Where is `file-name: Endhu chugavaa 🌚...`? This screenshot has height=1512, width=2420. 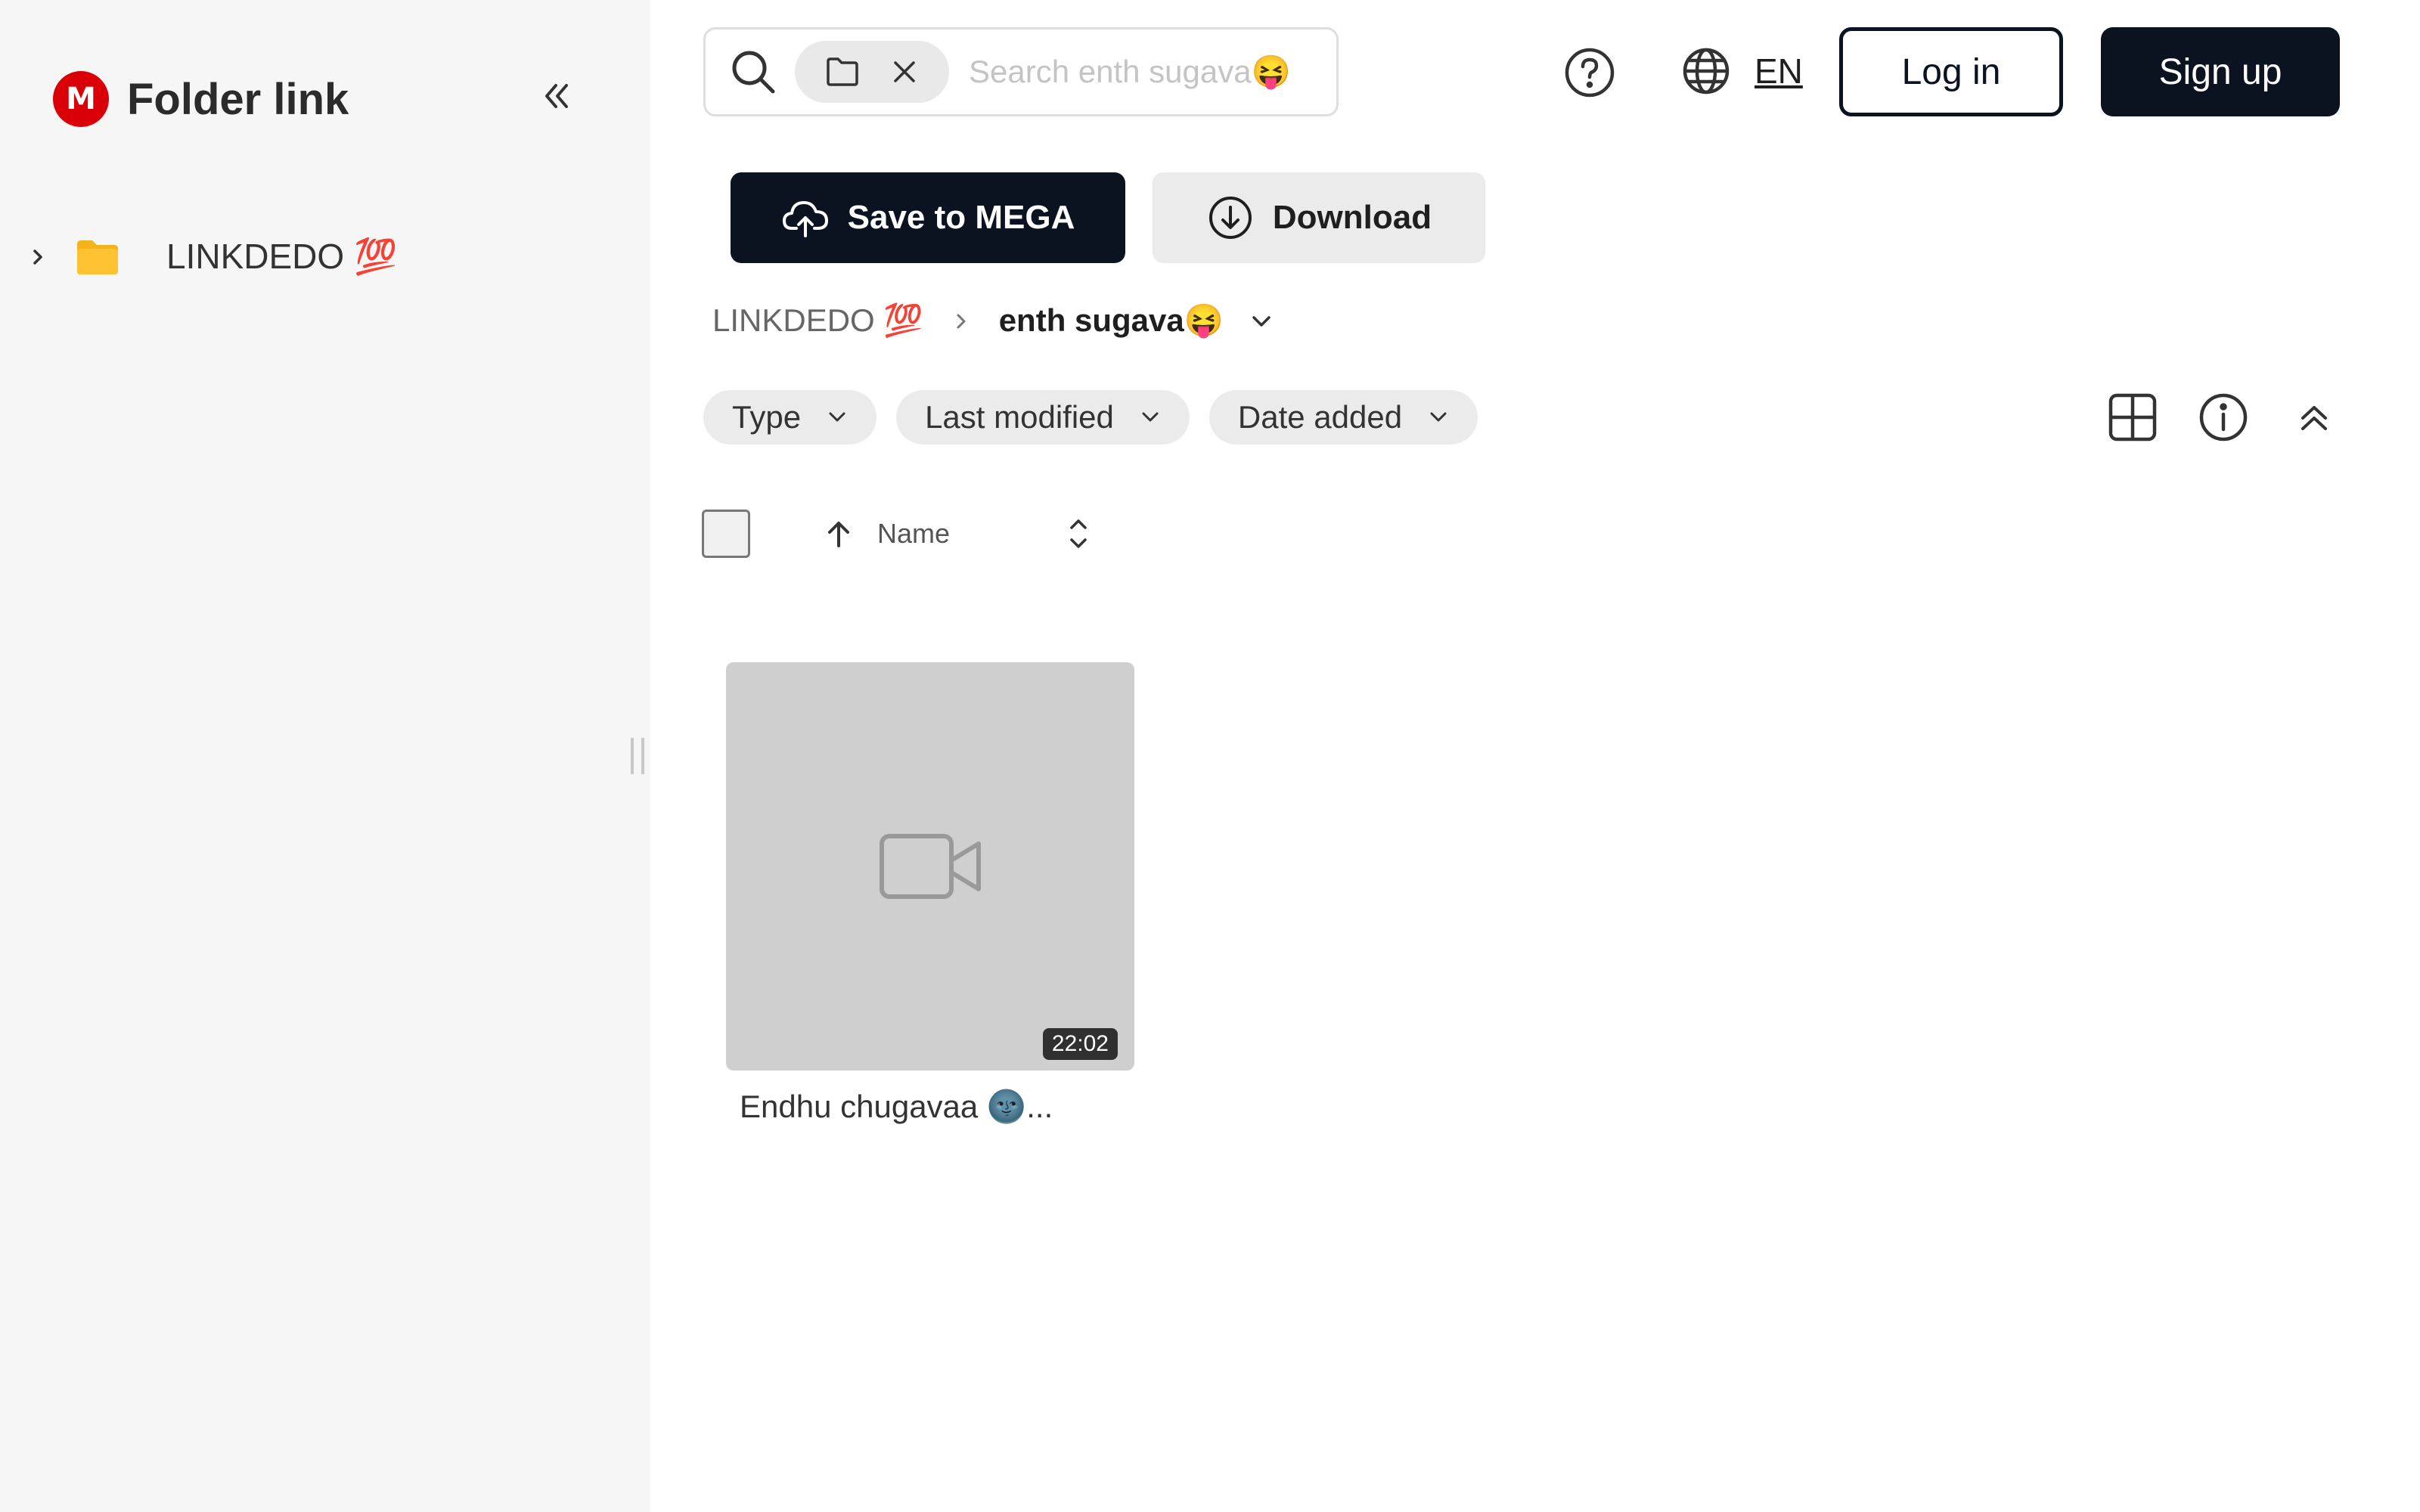 file-name: Endhu chugavaa 🌚... is located at coordinates (896, 1106).